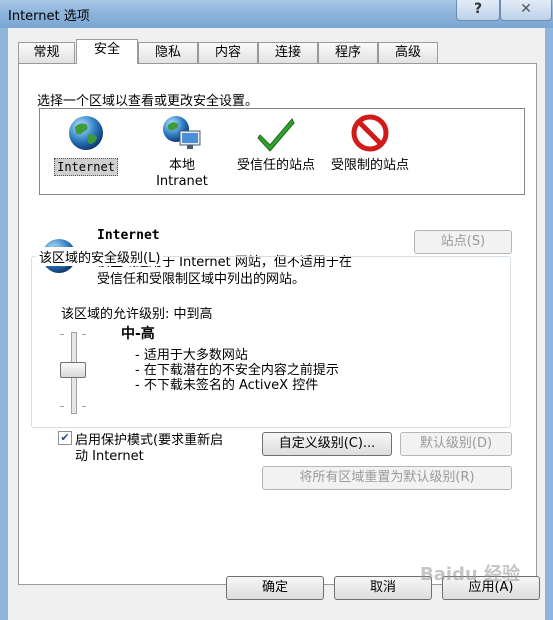  What do you see at coordinates (73, 370) in the screenshot?
I see `security-slider-thumb` at bounding box center [73, 370].